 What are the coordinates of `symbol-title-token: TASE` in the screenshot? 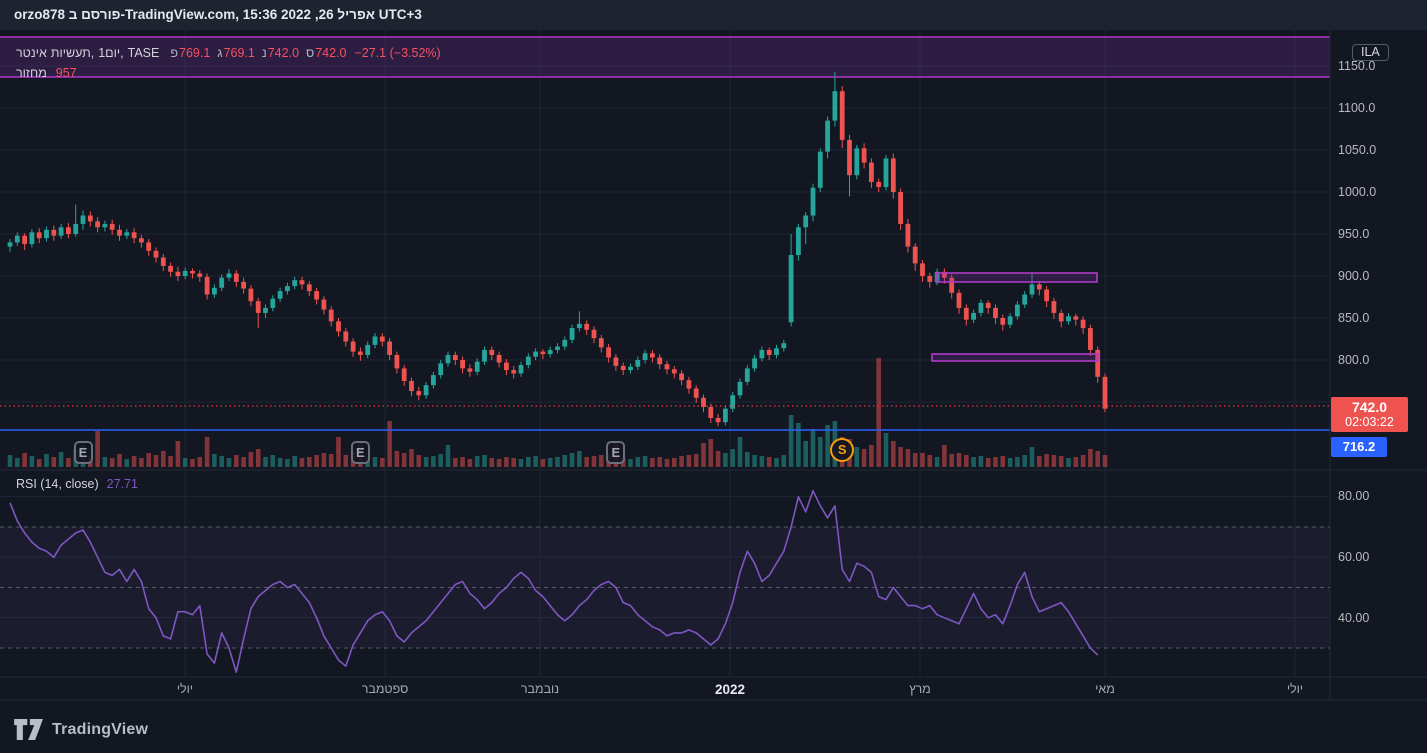 It's located at (144, 53).